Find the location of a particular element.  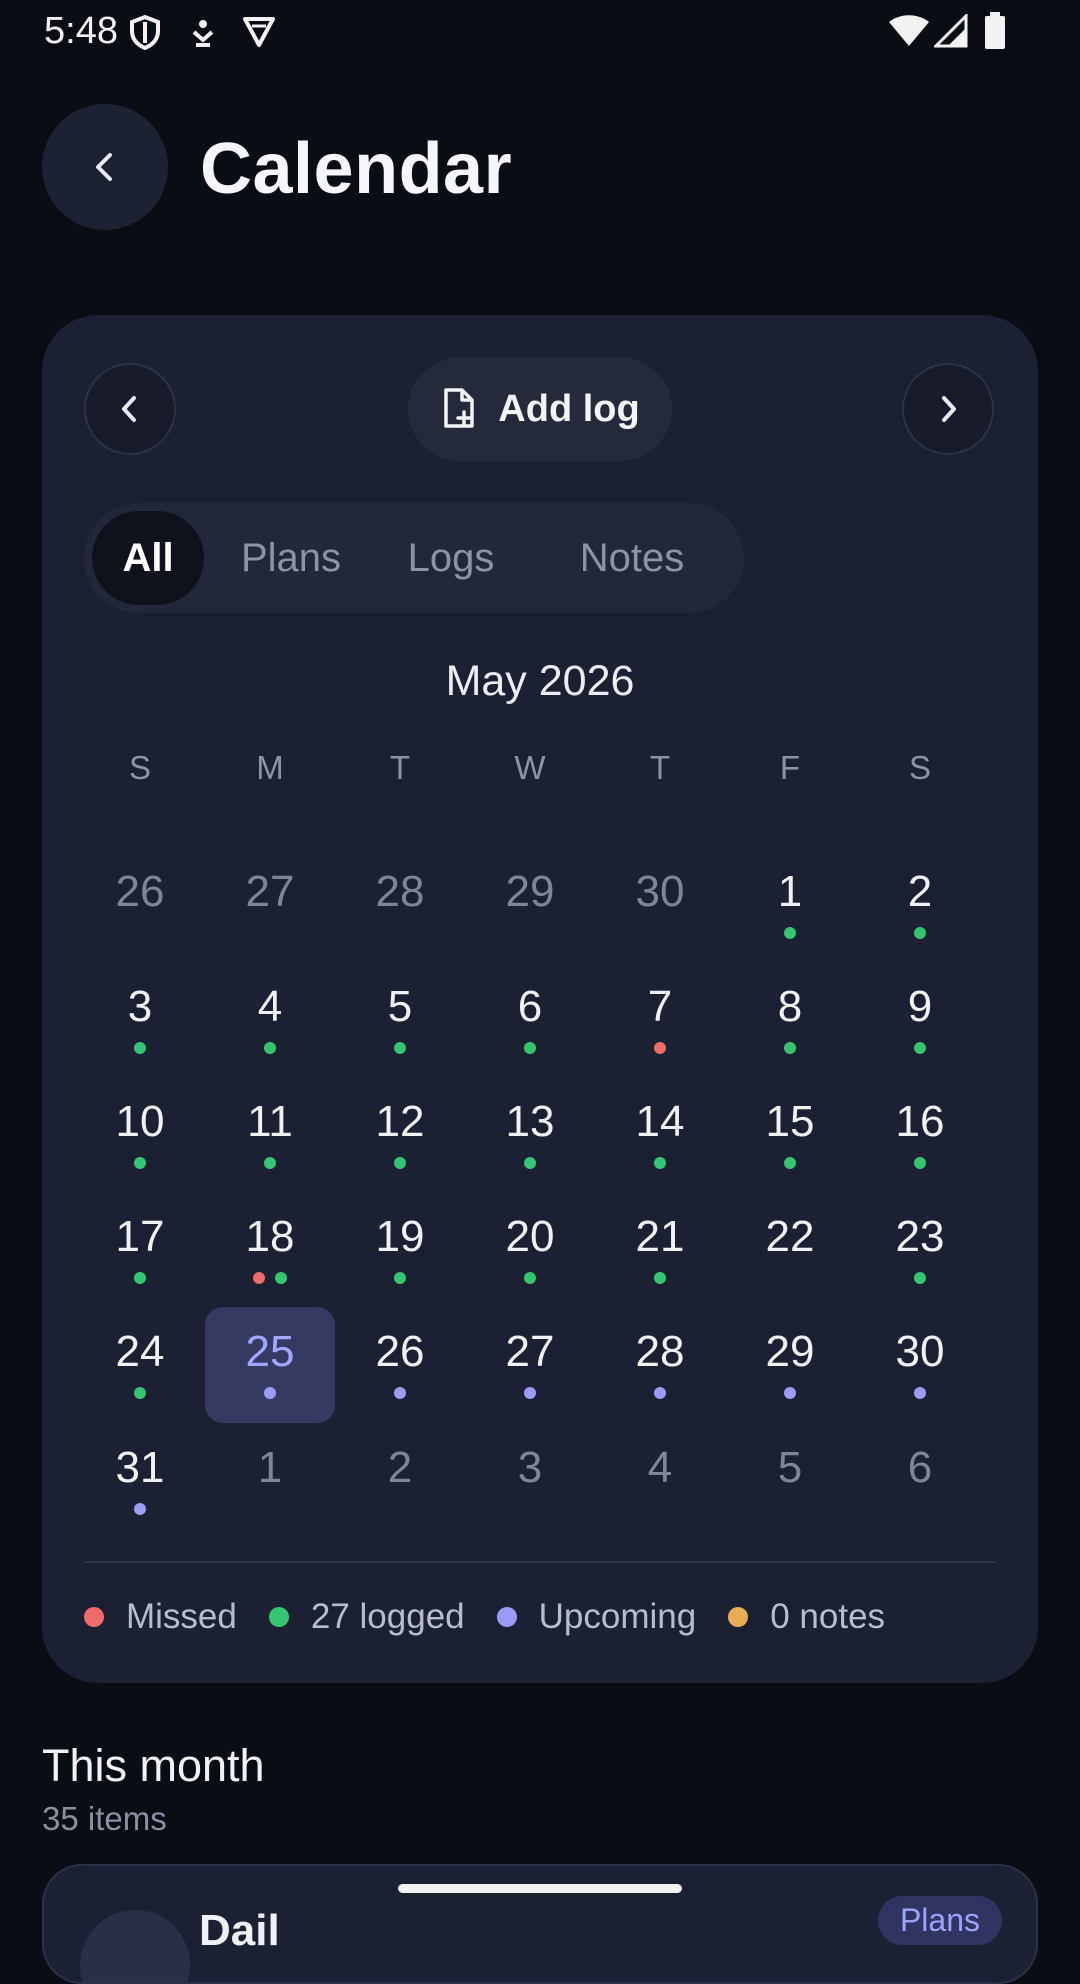

legend-logged: 27 logged is located at coordinates (366, 1617).